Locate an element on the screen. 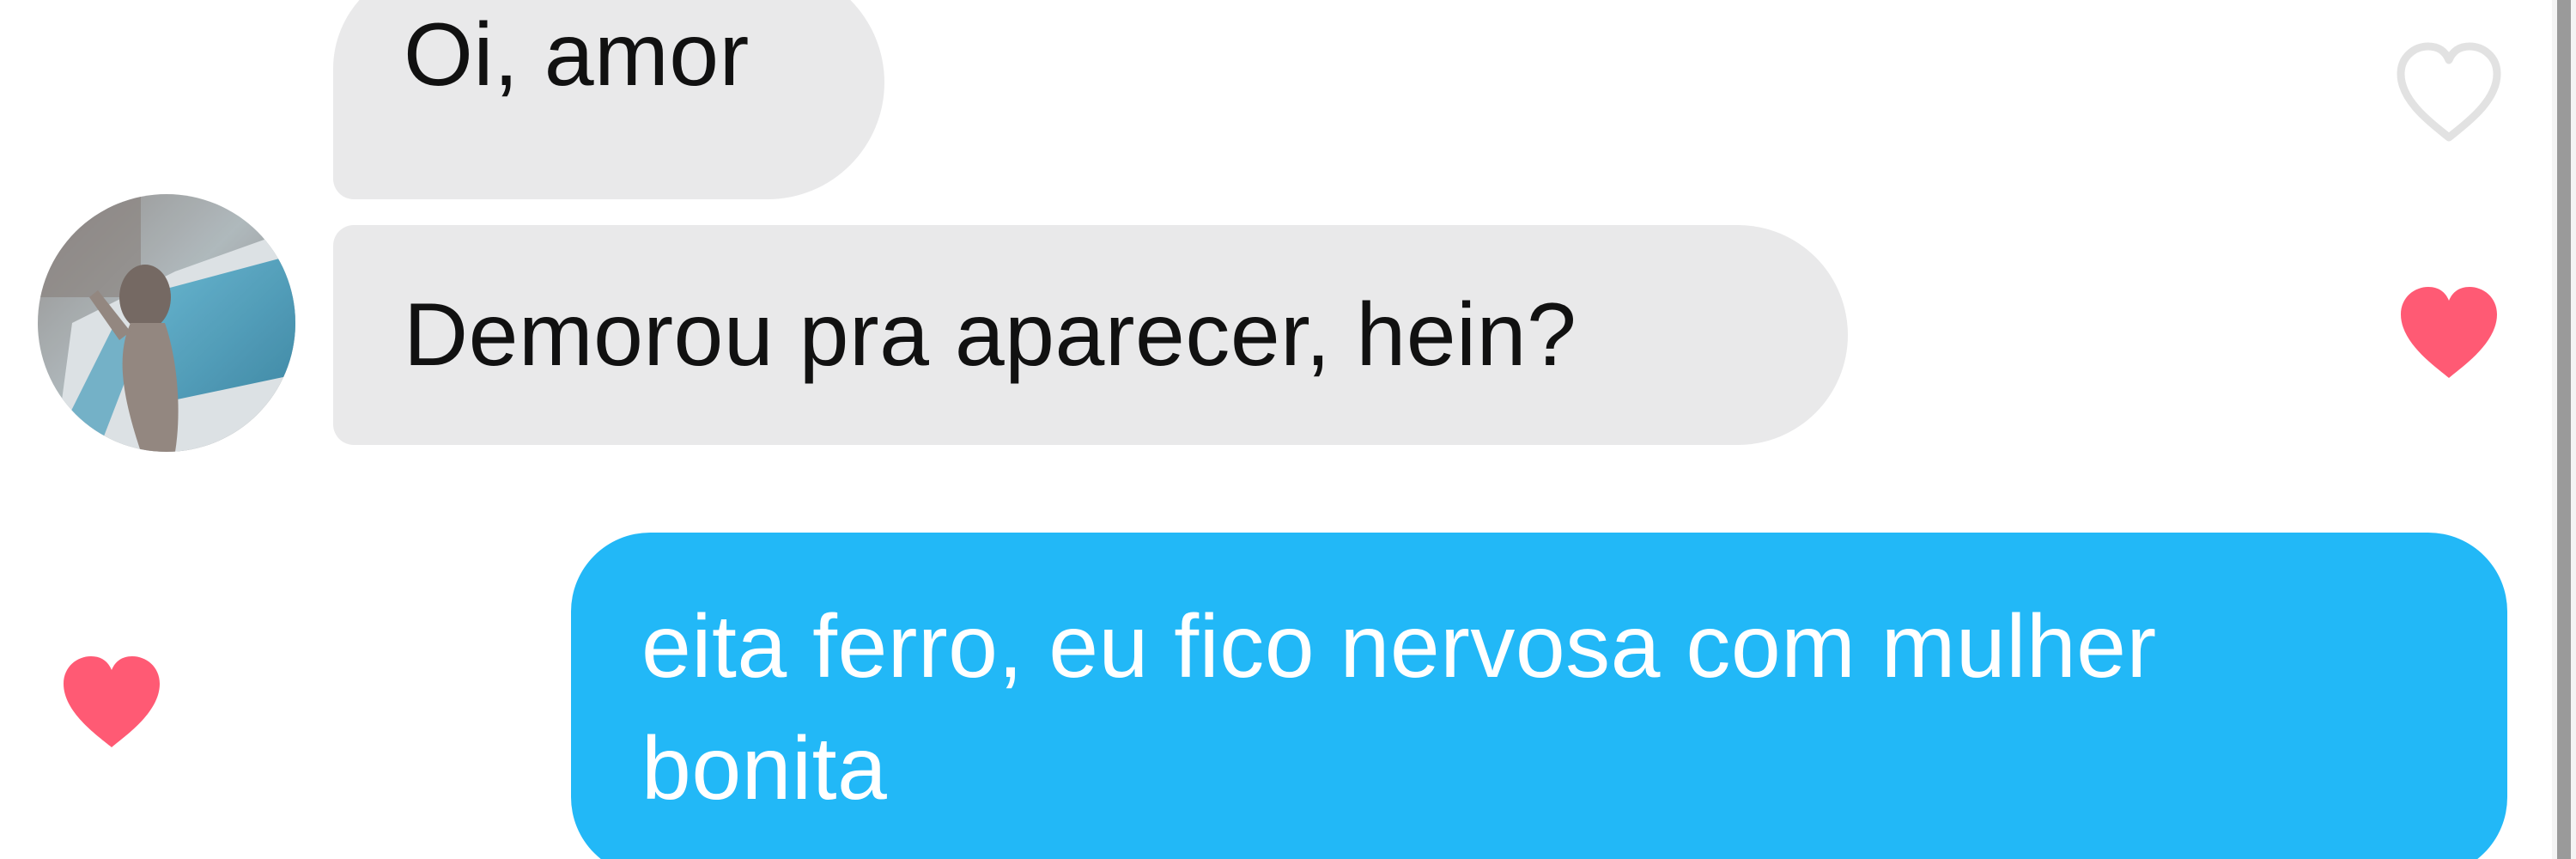 This screenshot has height=859, width=2576. incoming-message-bubble: Oi, amor is located at coordinates (608, 100).